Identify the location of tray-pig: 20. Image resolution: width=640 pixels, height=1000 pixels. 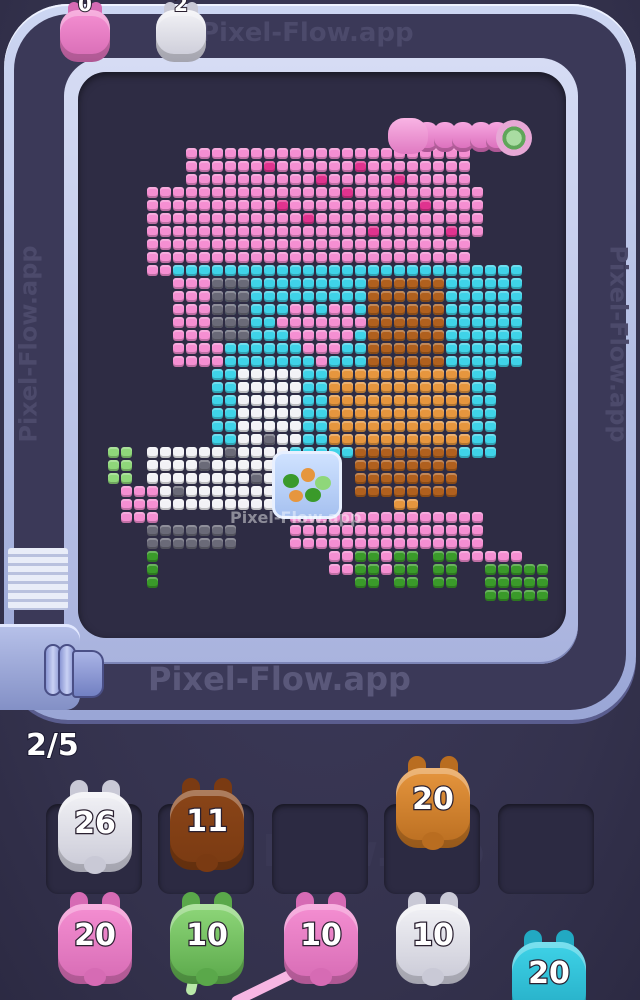
(433, 805).